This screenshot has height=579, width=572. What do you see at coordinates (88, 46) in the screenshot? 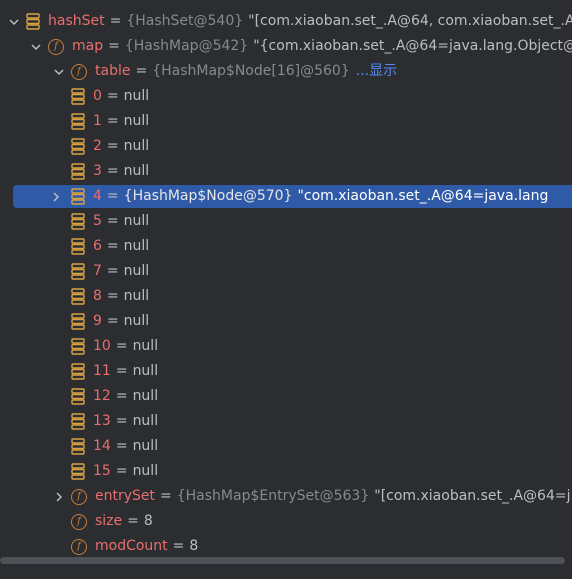
I see `variable-name: map` at bounding box center [88, 46].